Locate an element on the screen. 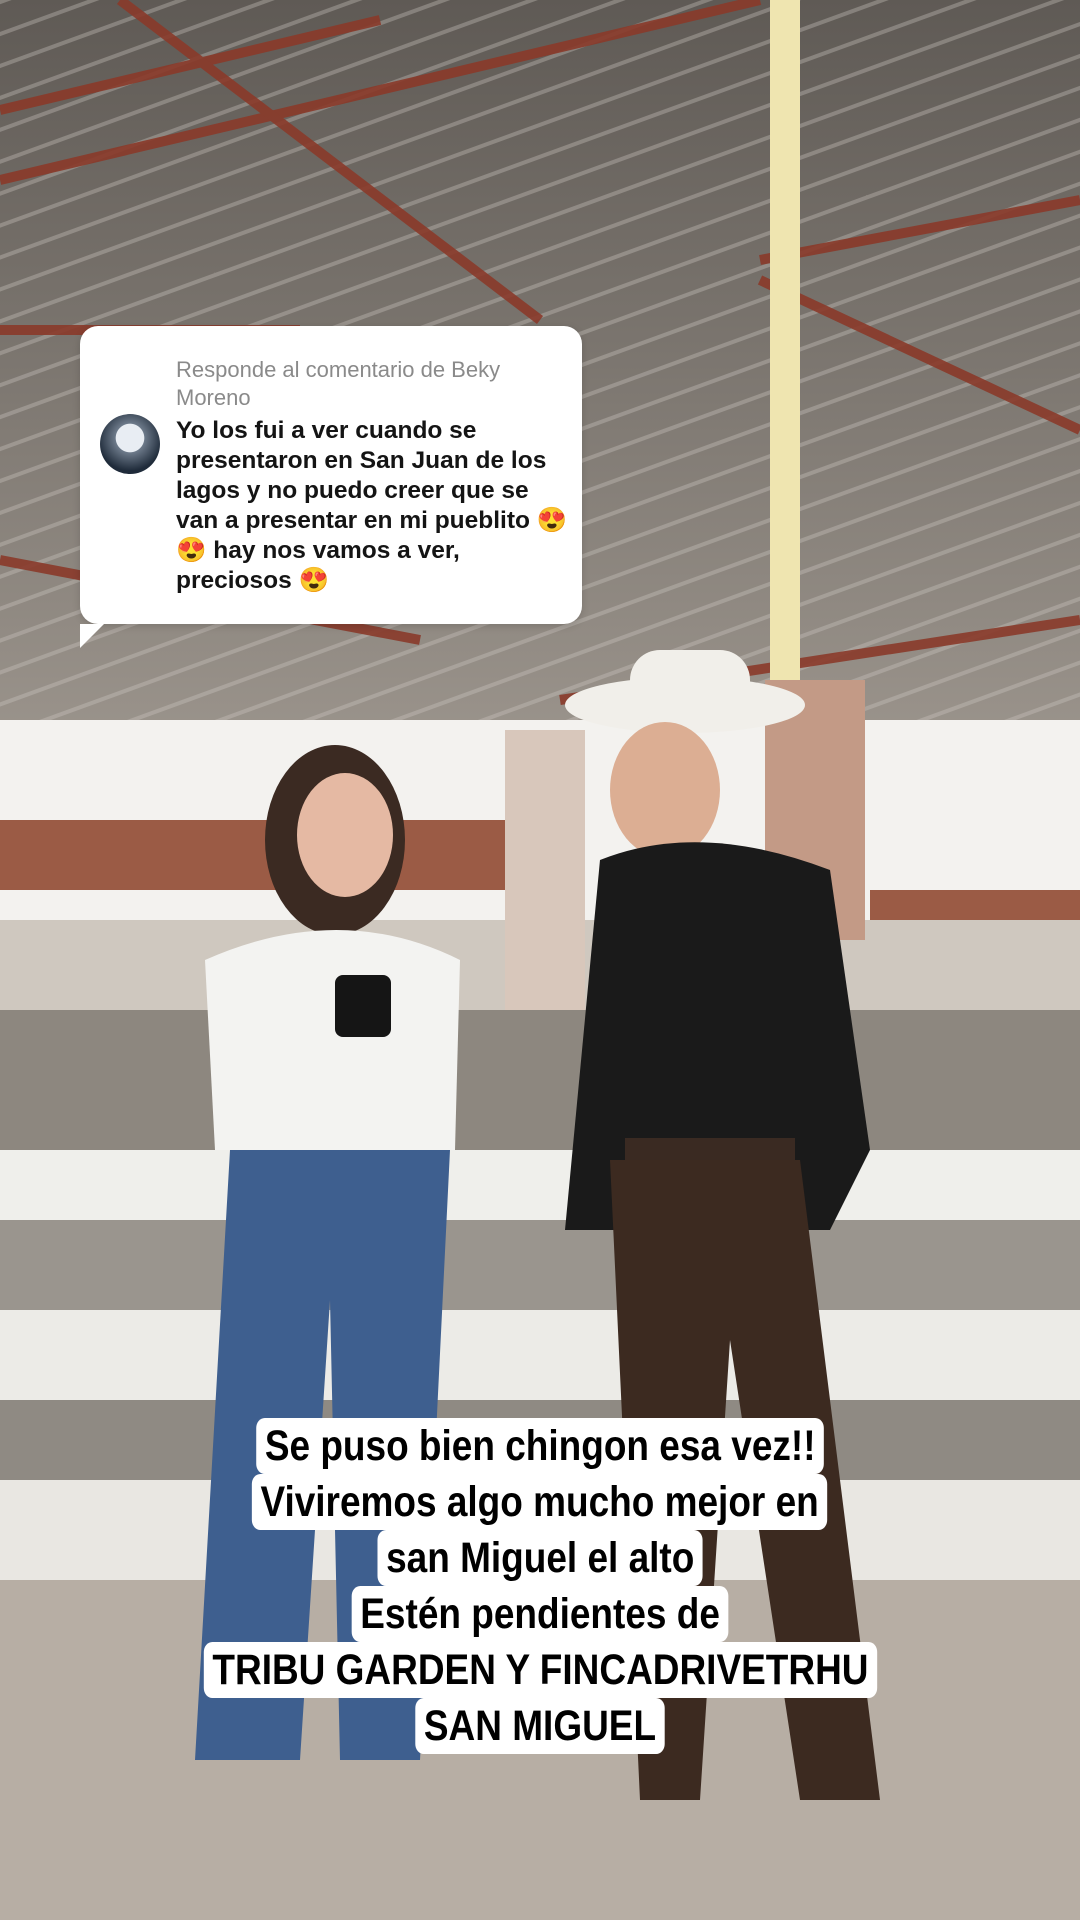 Image resolution: width=1080 pixels, height=1920 pixels. caption-line: Viviremos algo mucho mejor en is located at coordinates (540, 1502).